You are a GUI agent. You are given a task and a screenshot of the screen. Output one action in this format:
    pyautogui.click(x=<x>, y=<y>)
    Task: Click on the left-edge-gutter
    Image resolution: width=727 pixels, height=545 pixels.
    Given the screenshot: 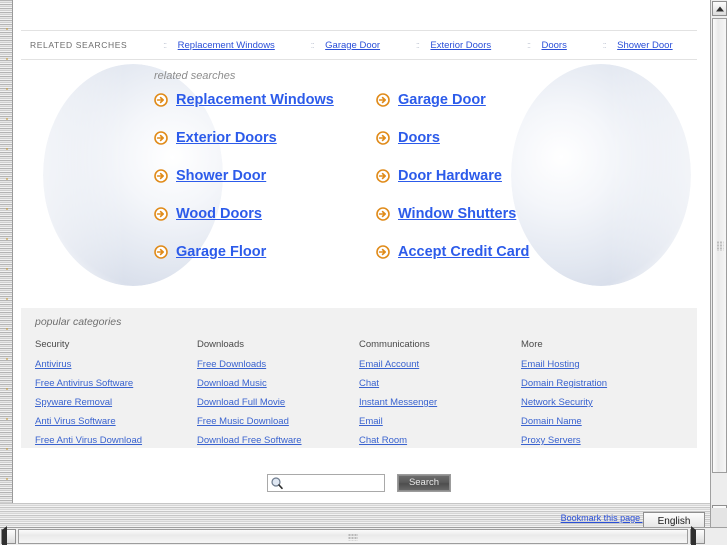 What is the action you would take?
    pyautogui.click(x=6, y=262)
    